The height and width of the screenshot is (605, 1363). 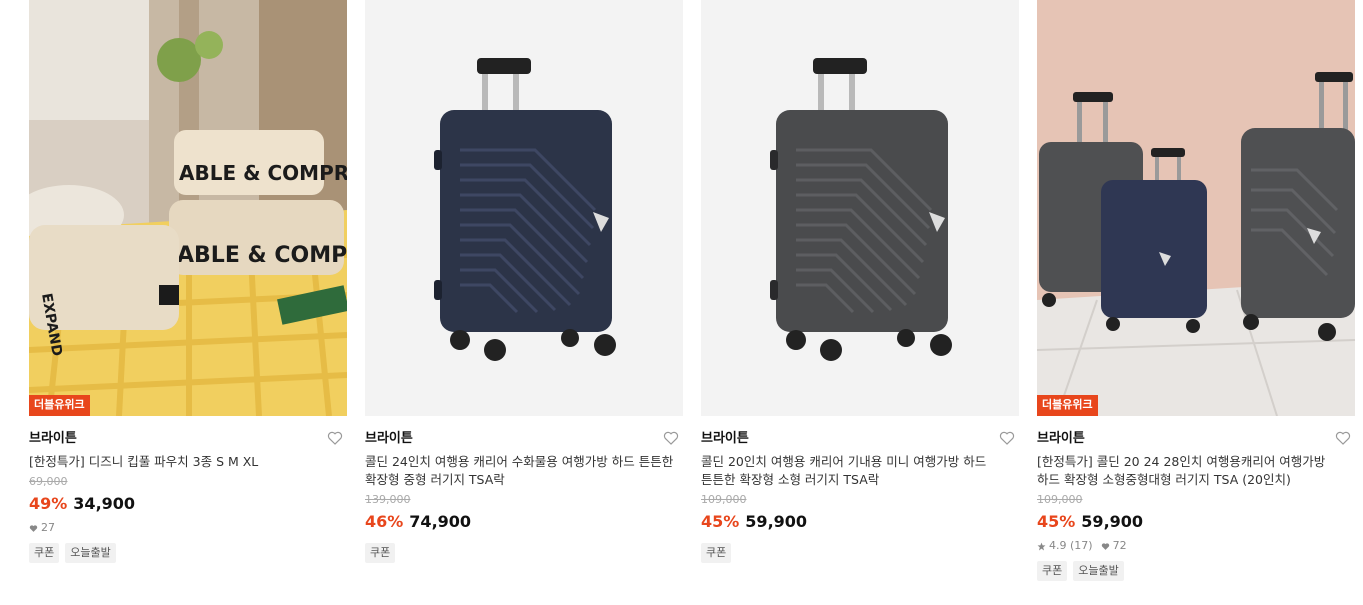 What do you see at coordinates (1041, 546) in the screenshot?
I see `star-icon` at bounding box center [1041, 546].